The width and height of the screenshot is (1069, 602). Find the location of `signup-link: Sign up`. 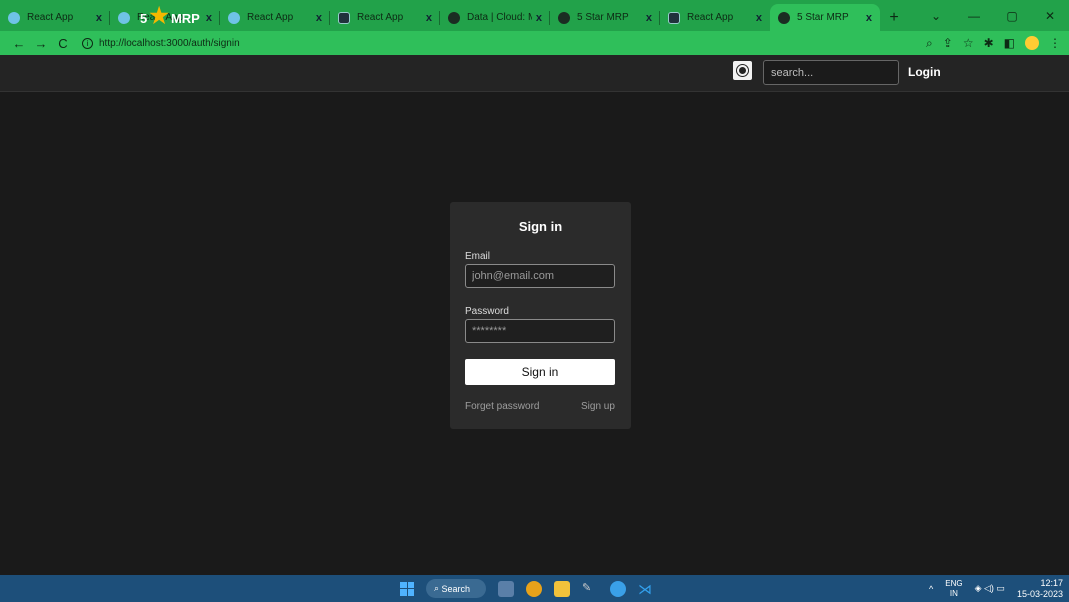

signup-link: Sign up is located at coordinates (598, 406).